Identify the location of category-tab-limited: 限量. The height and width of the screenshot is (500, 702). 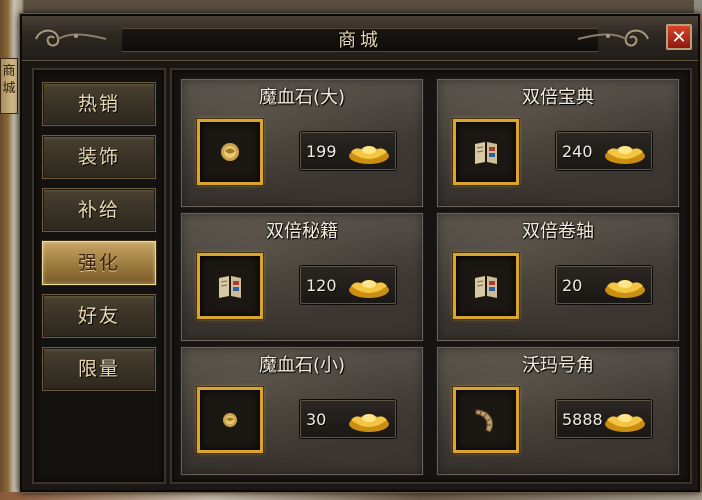
(99, 369).